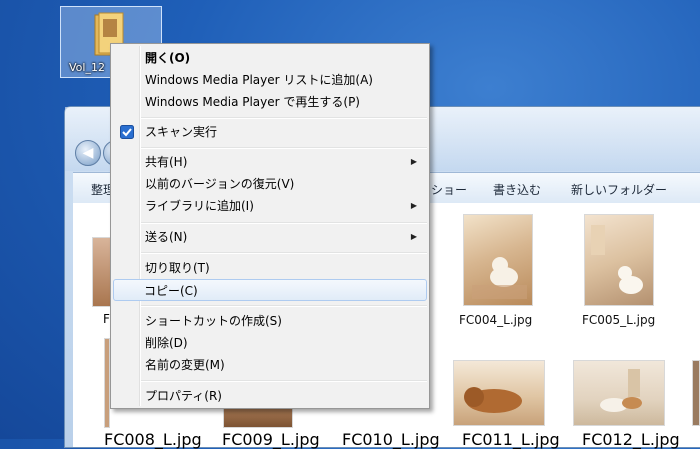 This screenshot has width=700, height=449. What do you see at coordinates (87, 67) in the screenshot?
I see `desktop-icon-label: Vol_12` at bounding box center [87, 67].